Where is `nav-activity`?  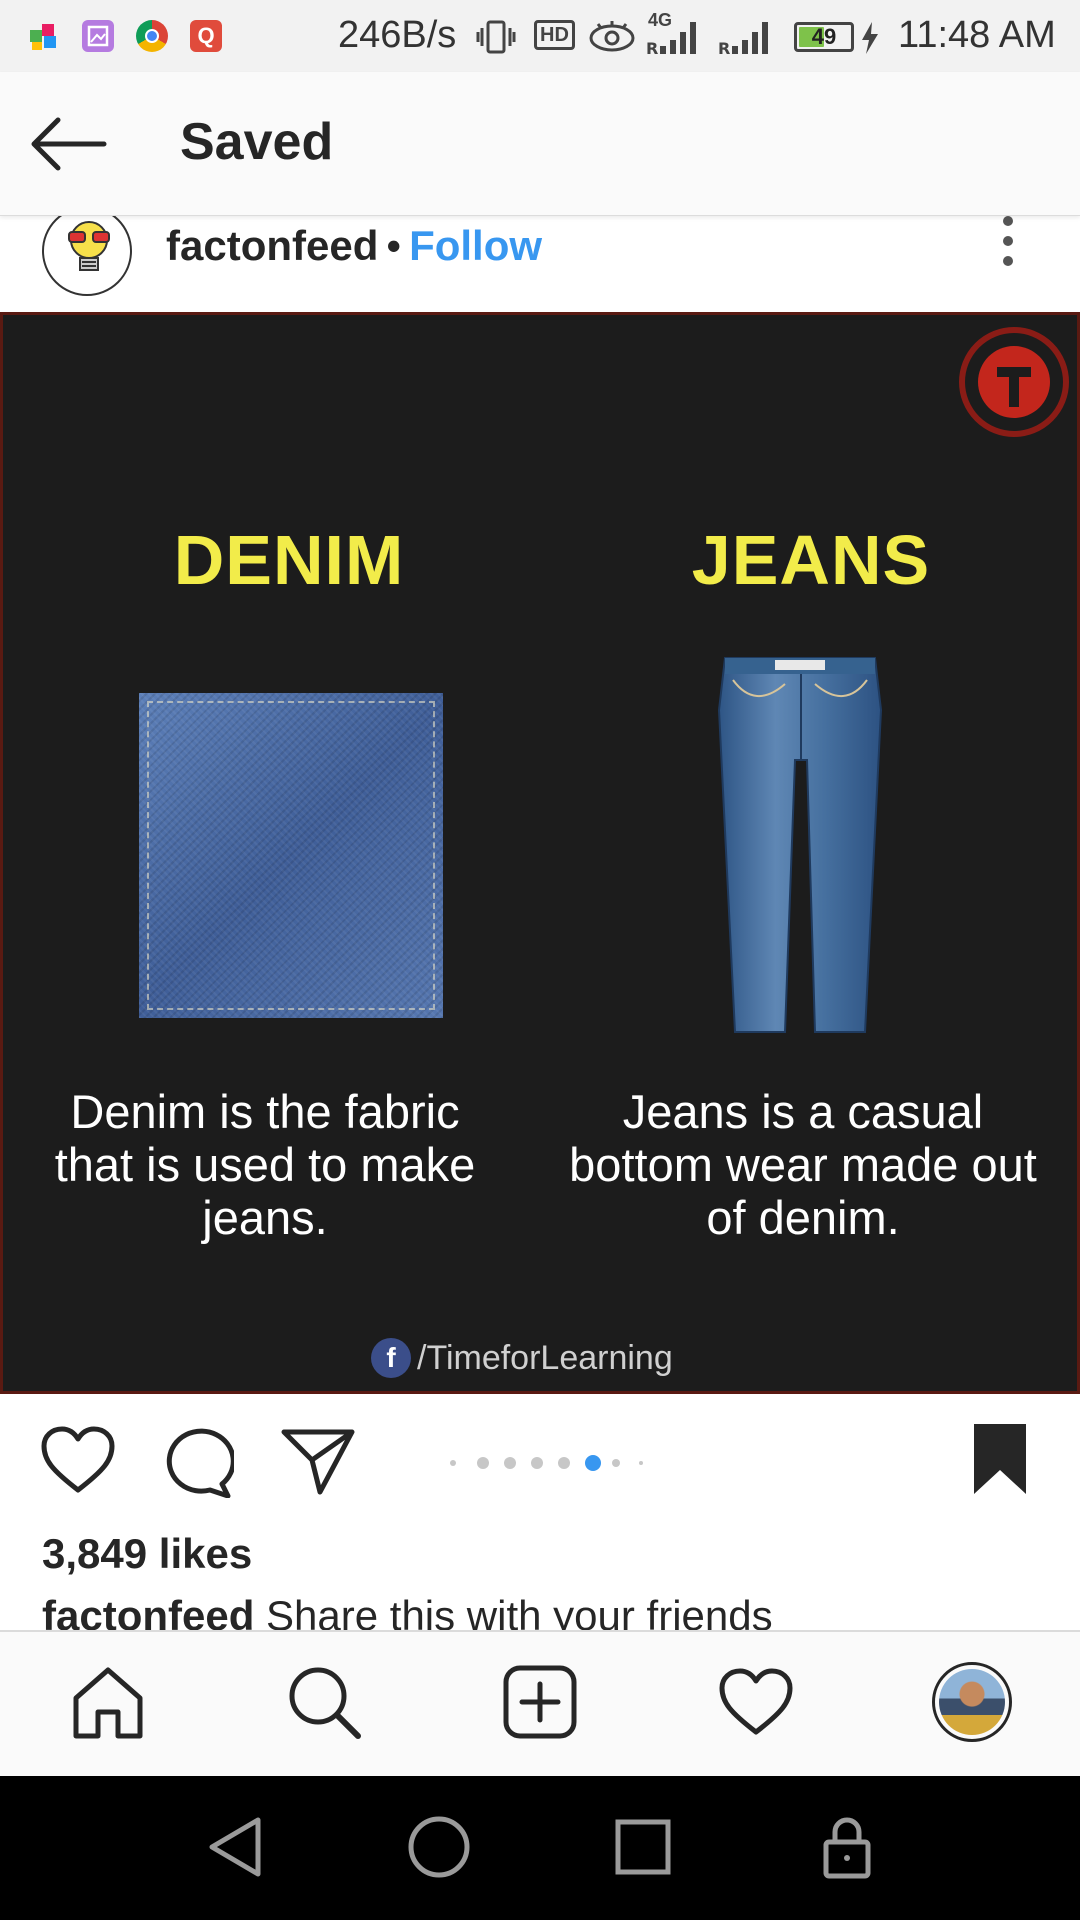
nav-activity is located at coordinates (756, 1702).